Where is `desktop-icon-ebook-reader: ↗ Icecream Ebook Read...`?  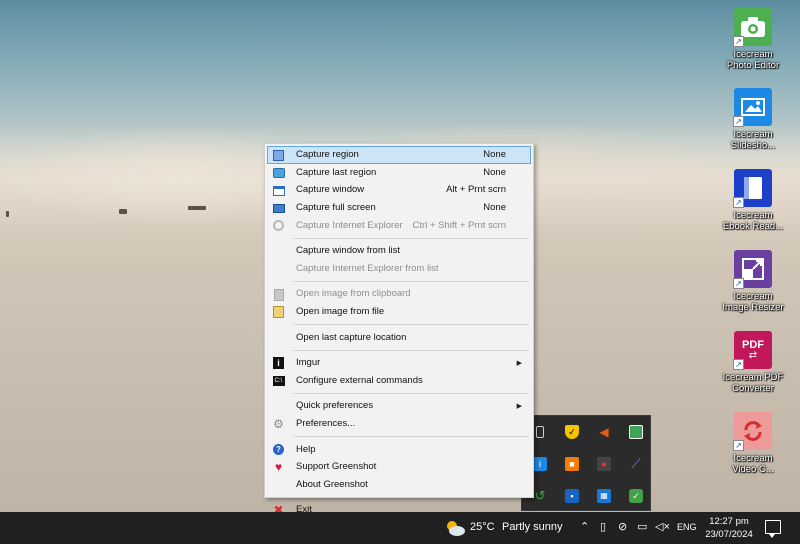 desktop-icon-ebook-reader: ↗ Icecream Ebook Read... is located at coordinates (753, 200).